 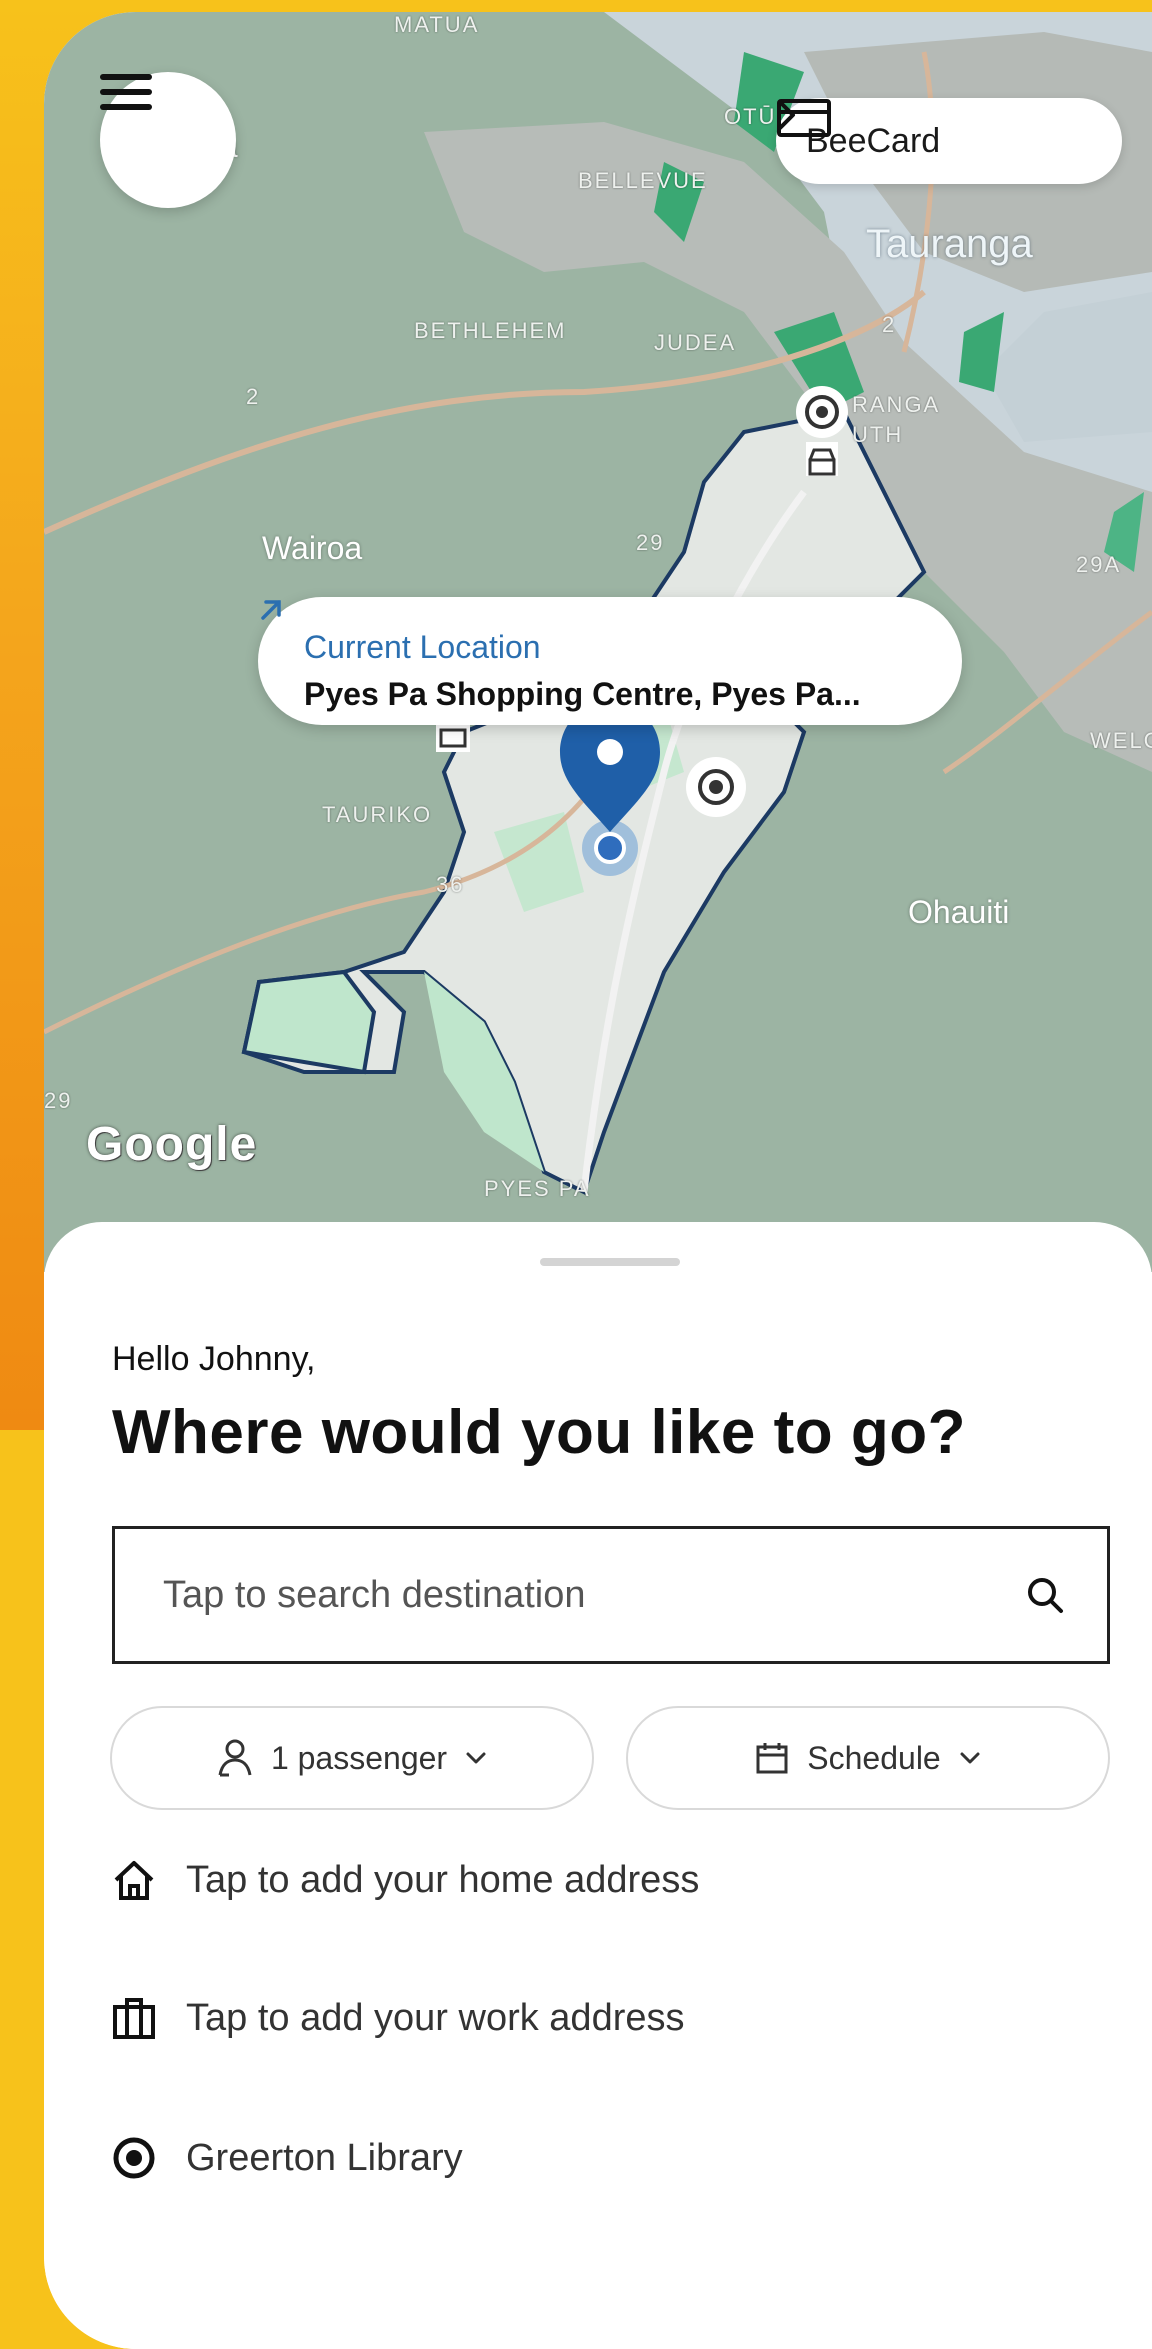 What do you see at coordinates (750, 116) in the screenshot?
I see `map-label-otu: OTŪ` at bounding box center [750, 116].